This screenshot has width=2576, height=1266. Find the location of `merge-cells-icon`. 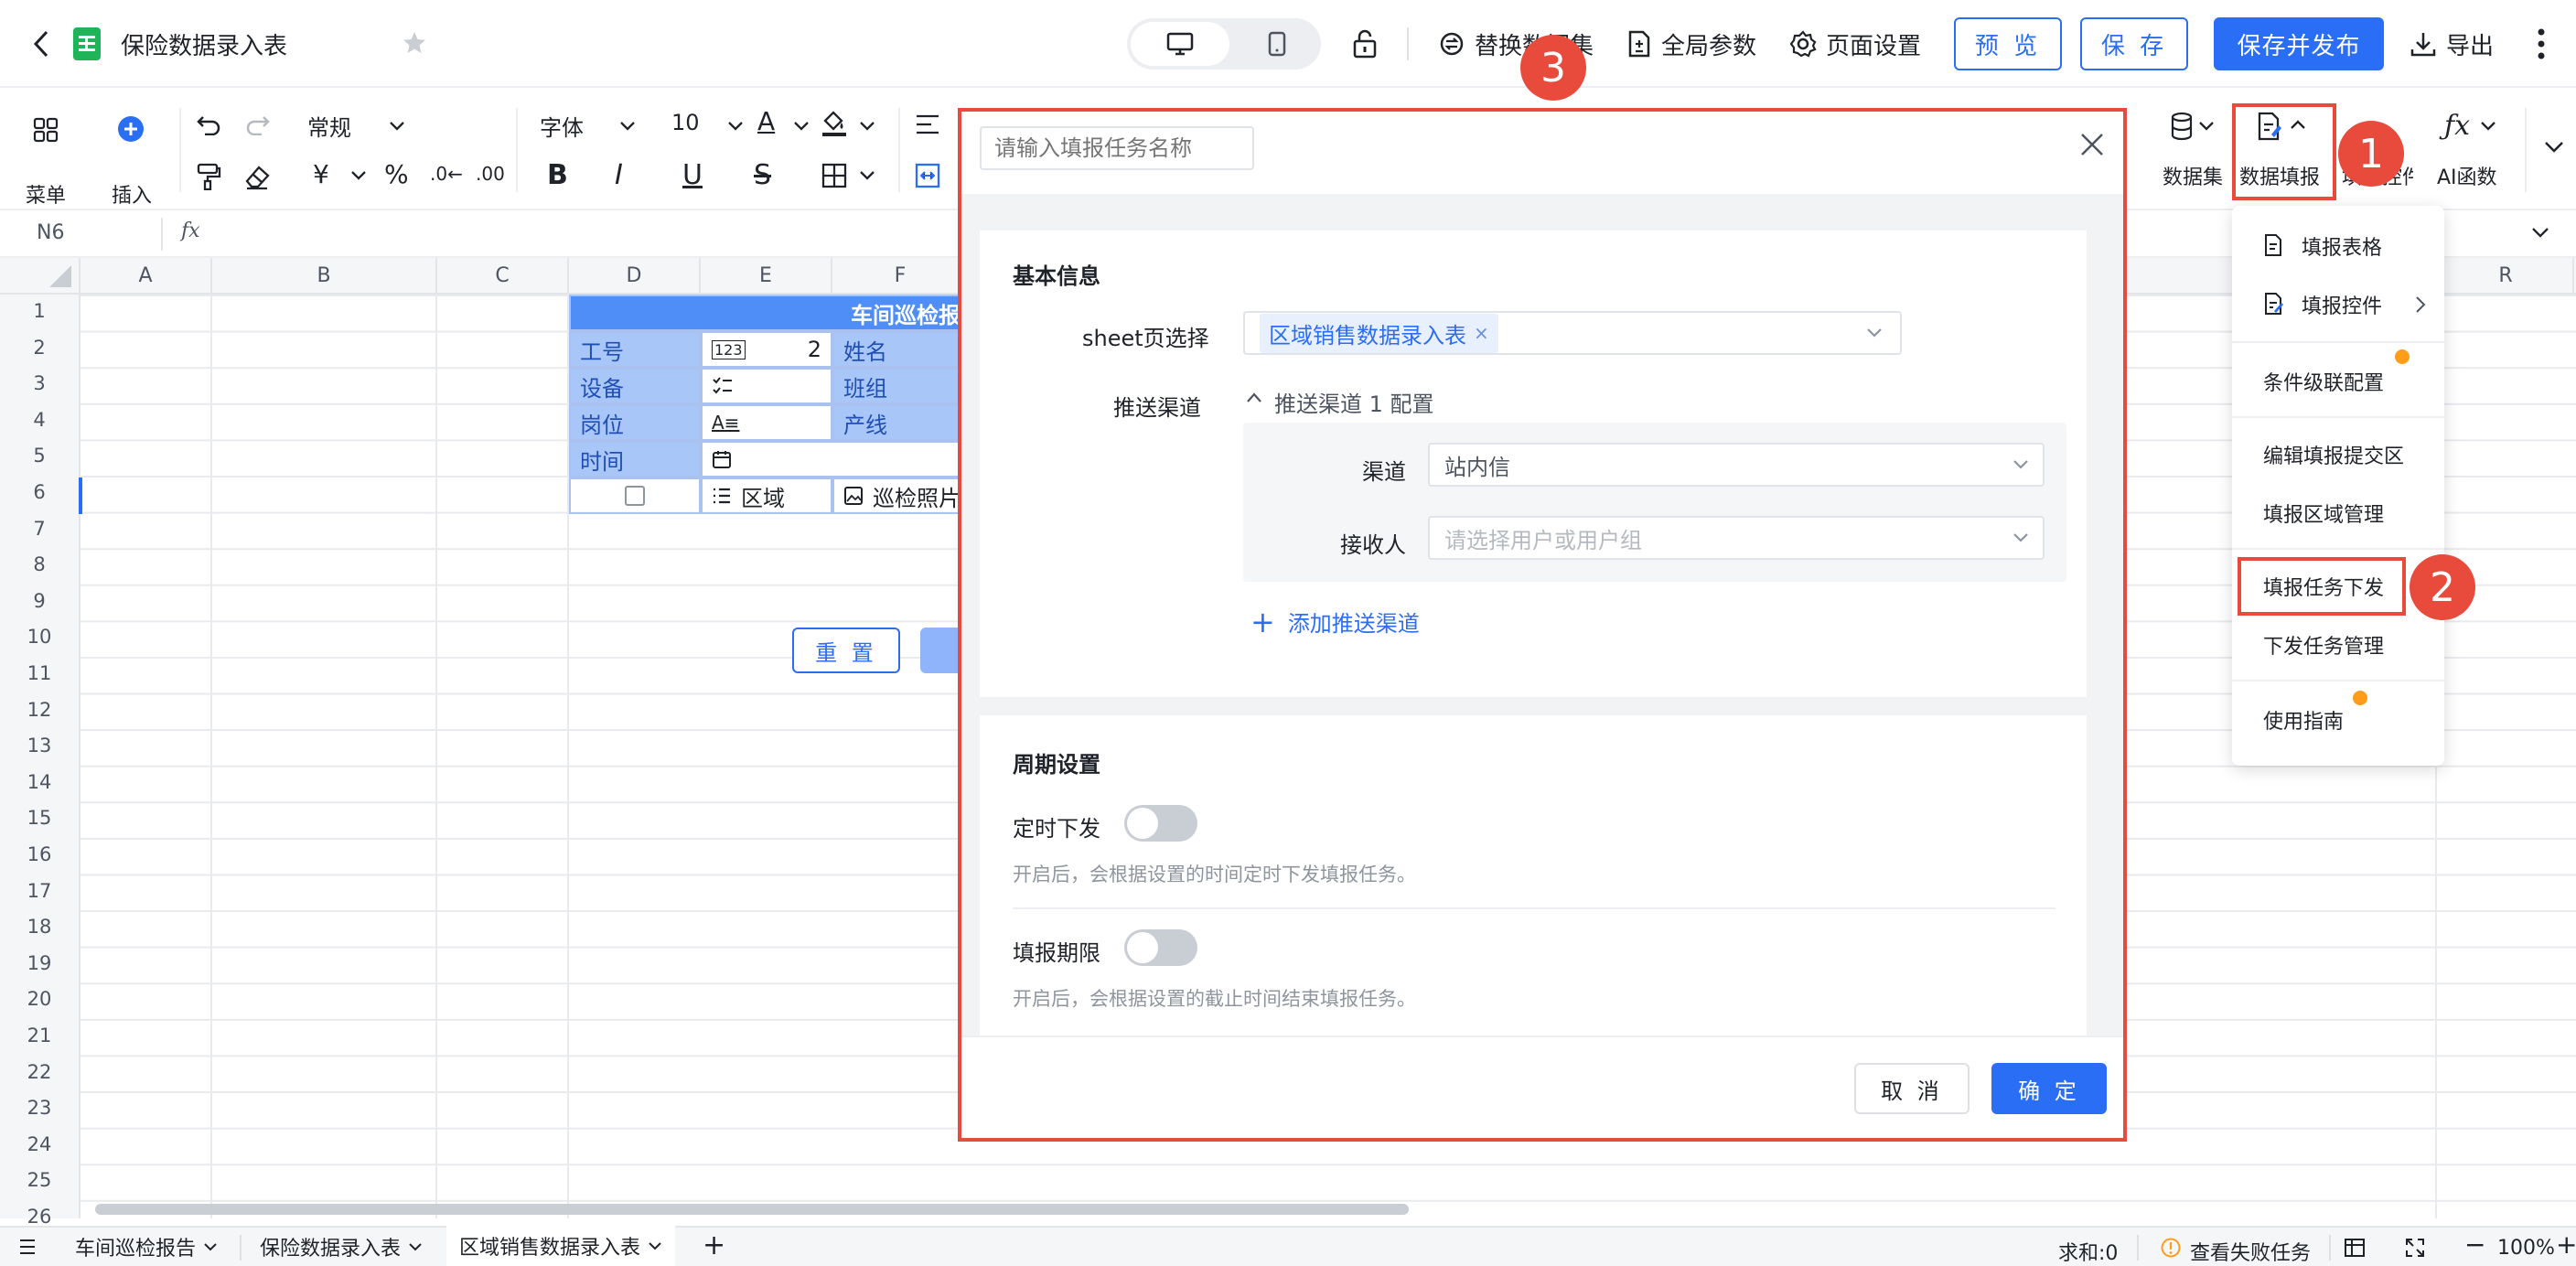

merge-cells-icon is located at coordinates (927, 175).